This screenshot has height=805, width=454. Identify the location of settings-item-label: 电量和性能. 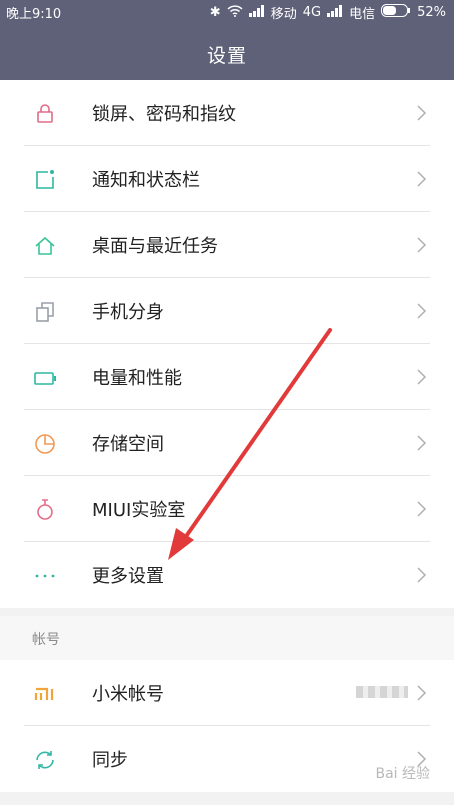
(137, 378).